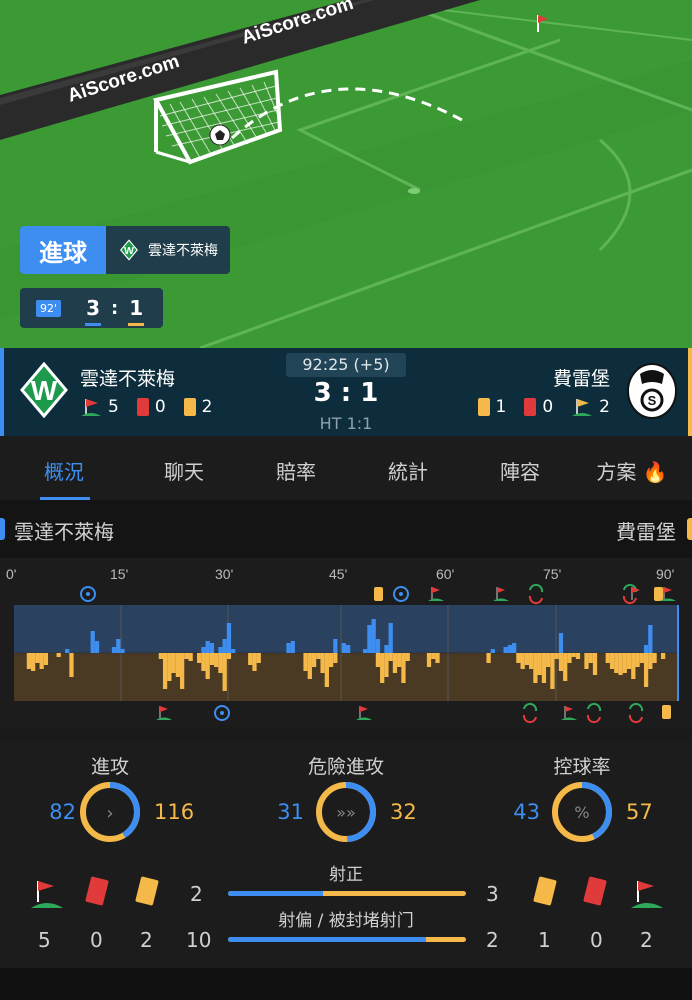 Image resolution: width=692 pixels, height=1000 pixels. I want to click on home-team-name: 雲達不萊梅, so click(127, 377).